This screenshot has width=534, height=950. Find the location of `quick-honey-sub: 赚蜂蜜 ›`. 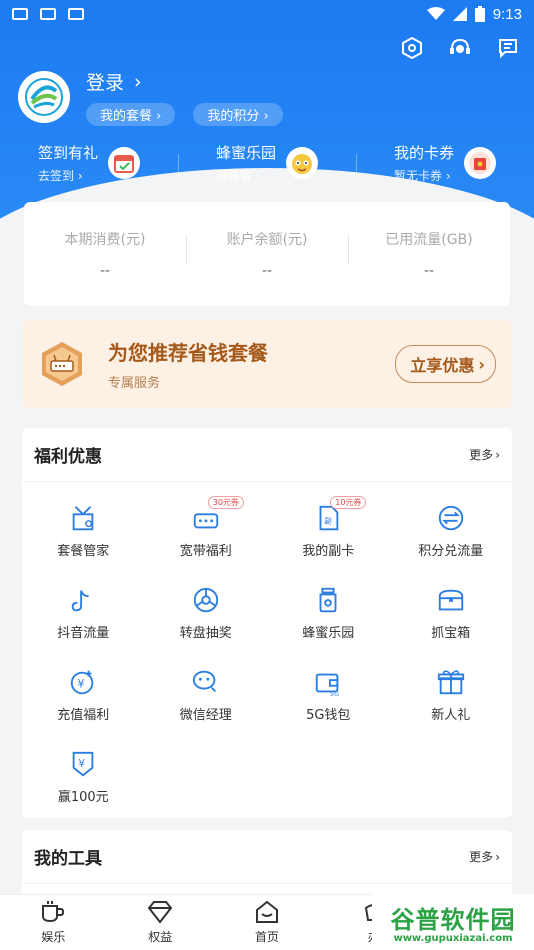

quick-honey-sub: 赚蜂蜜 › is located at coordinates (238, 176).